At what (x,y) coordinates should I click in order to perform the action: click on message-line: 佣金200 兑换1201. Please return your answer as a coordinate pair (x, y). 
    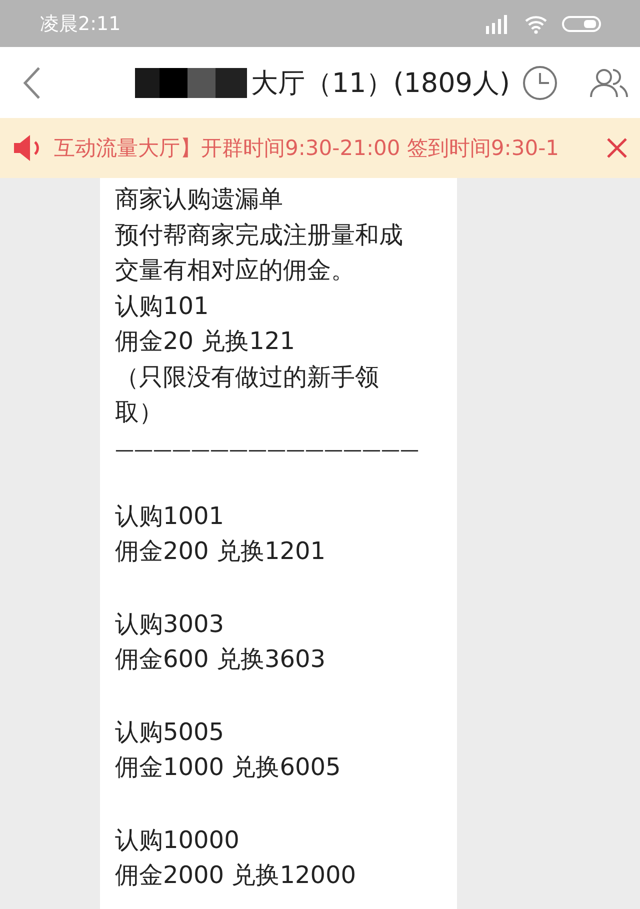
    Looking at the image, I should click on (221, 551).